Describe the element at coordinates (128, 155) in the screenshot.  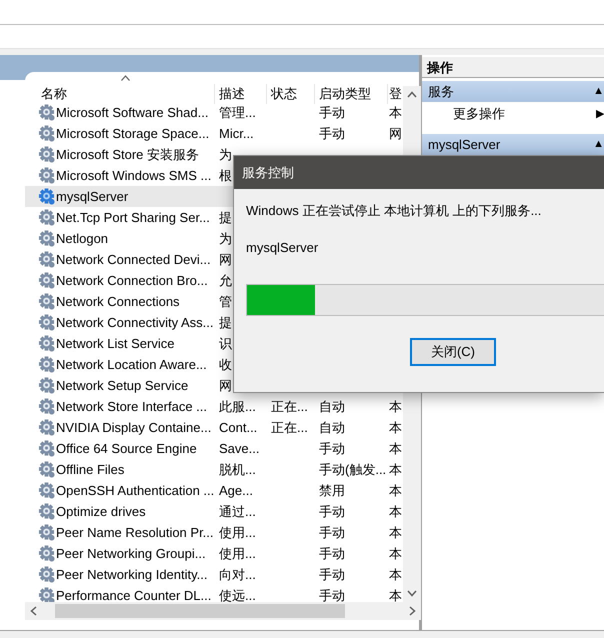
I see `service-name: Microsoft Store 安装服务` at that location.